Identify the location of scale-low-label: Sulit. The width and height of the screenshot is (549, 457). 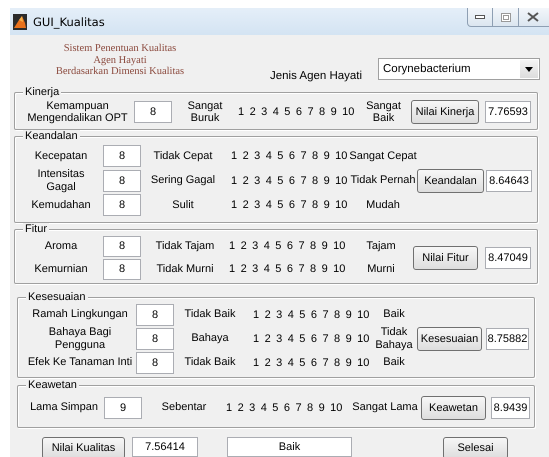
(183, 205).